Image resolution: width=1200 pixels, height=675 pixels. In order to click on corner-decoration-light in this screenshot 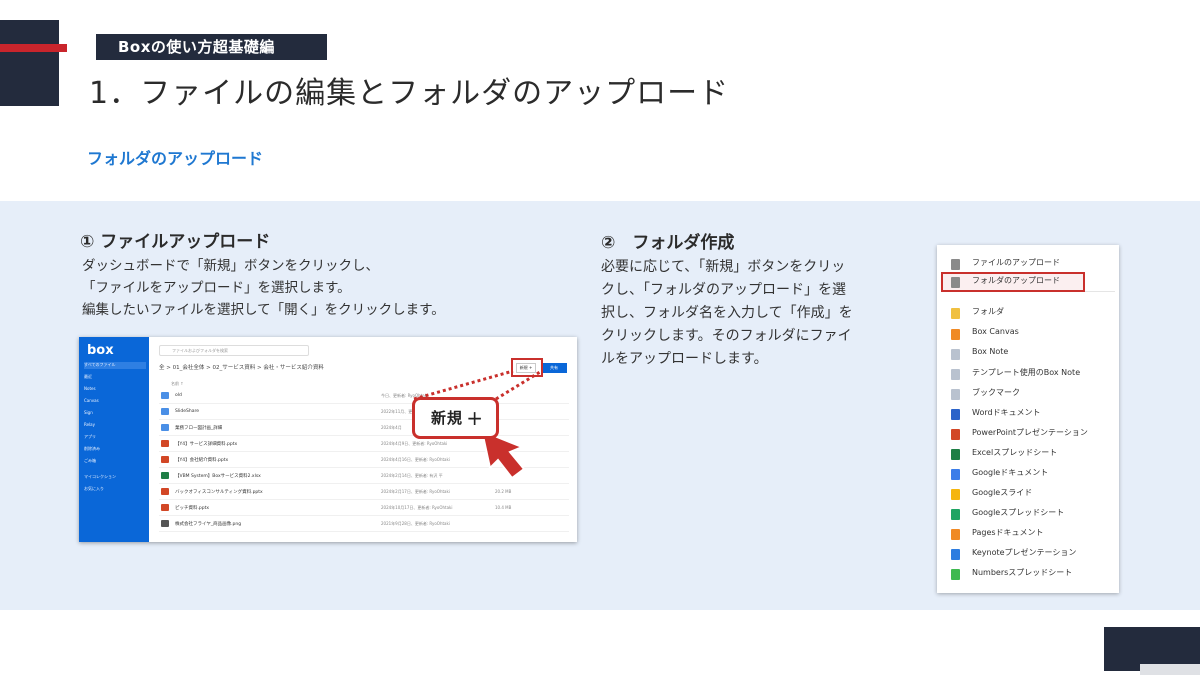, I will do `click(1170, 669)`.